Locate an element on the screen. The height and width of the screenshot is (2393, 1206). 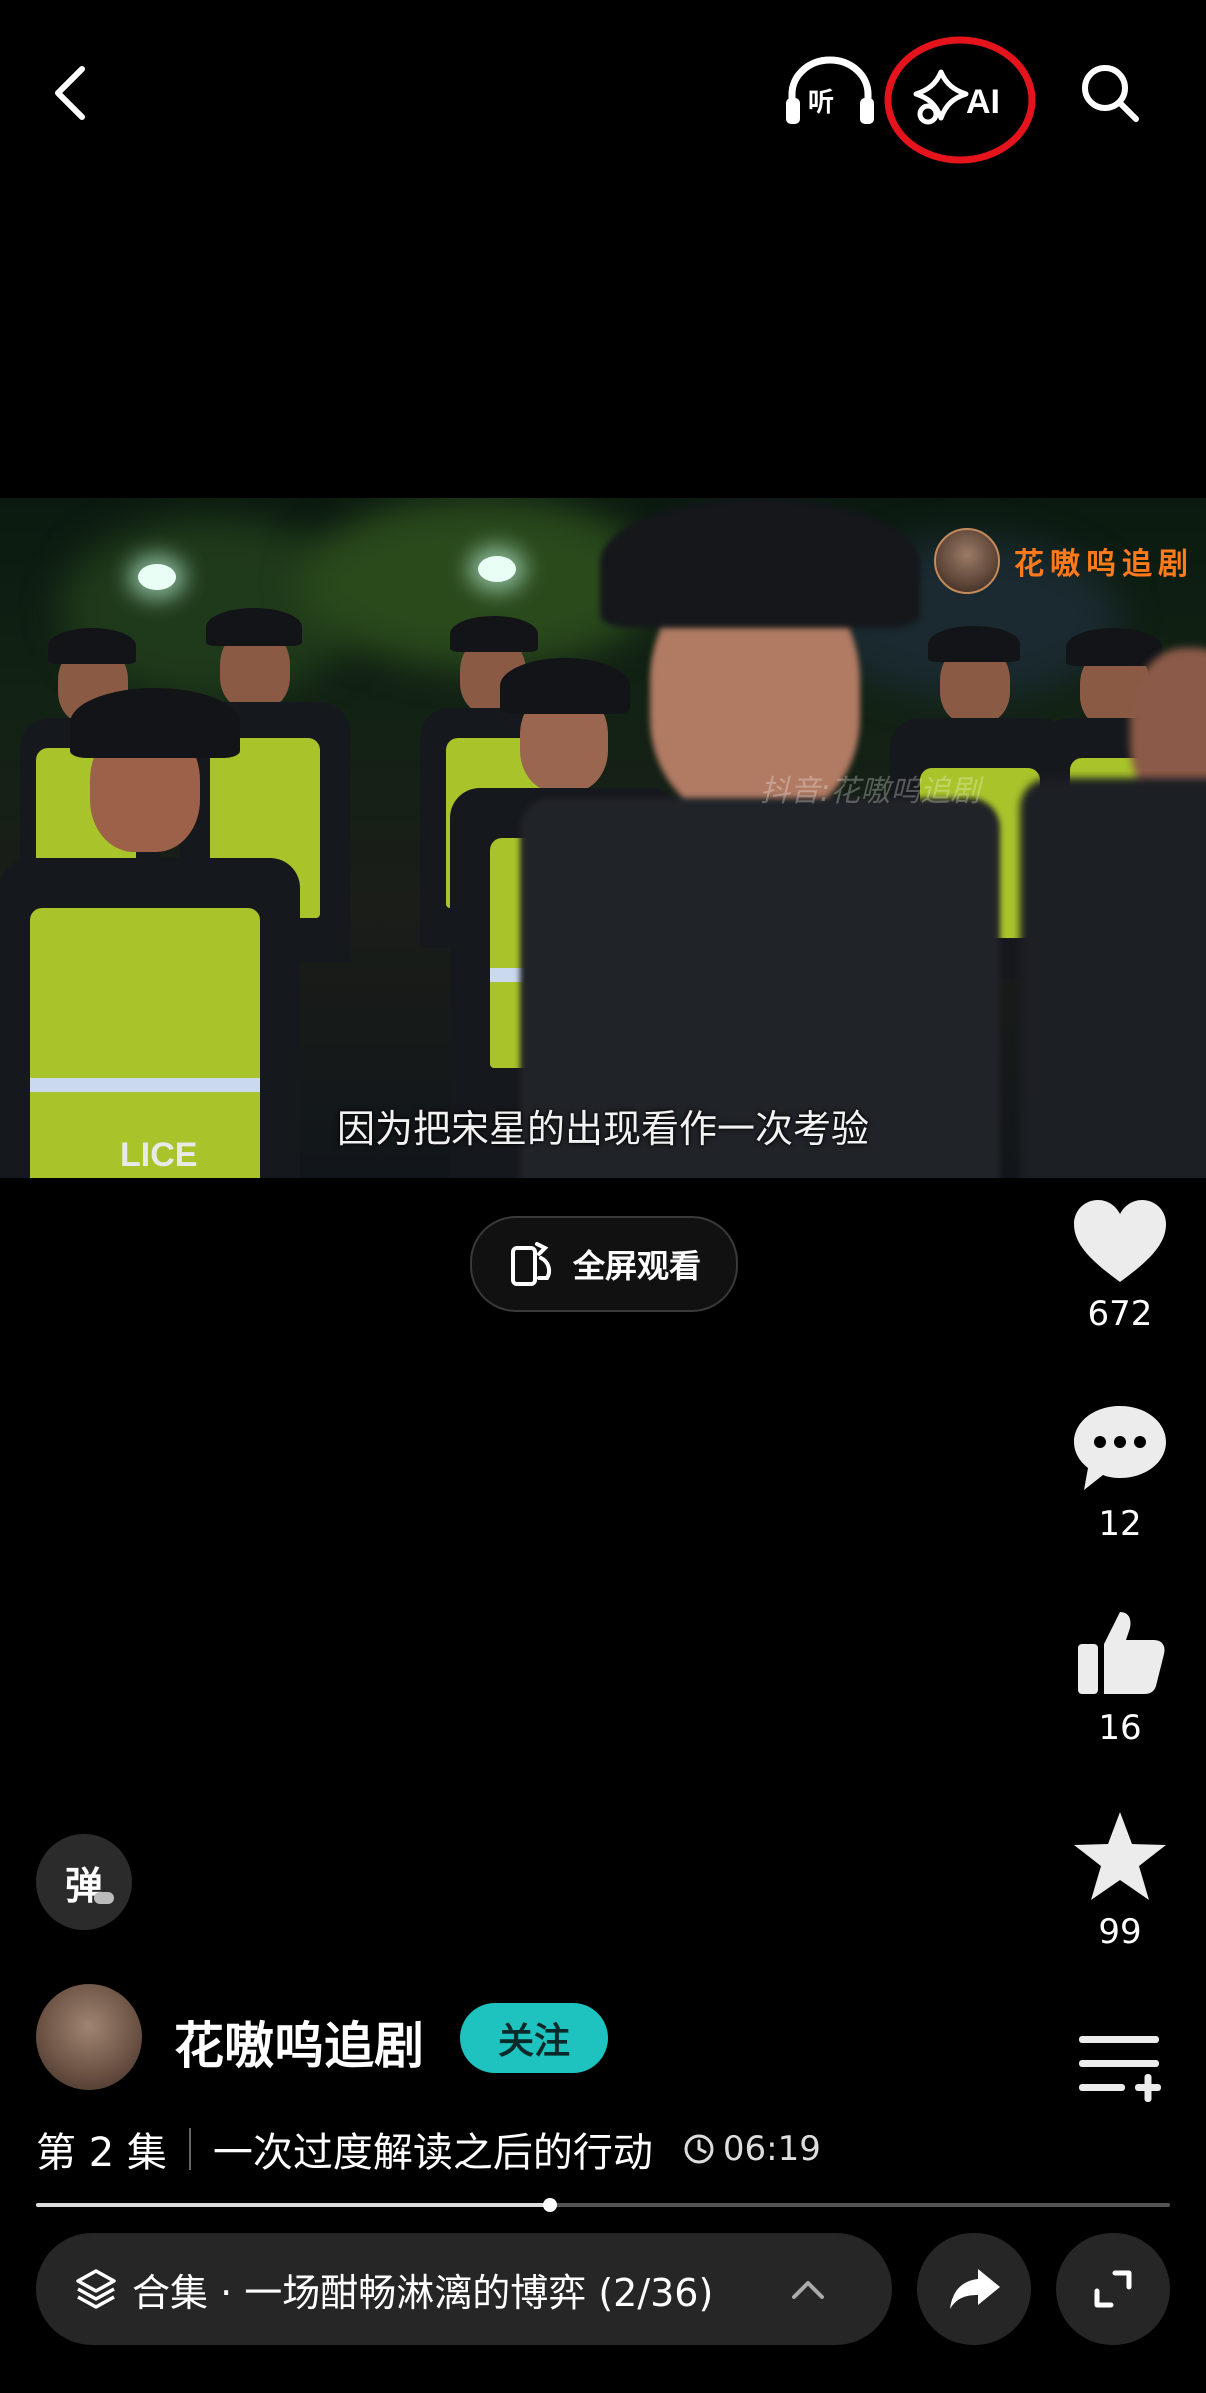
progress-fill is located at coordinates (293, 2205).